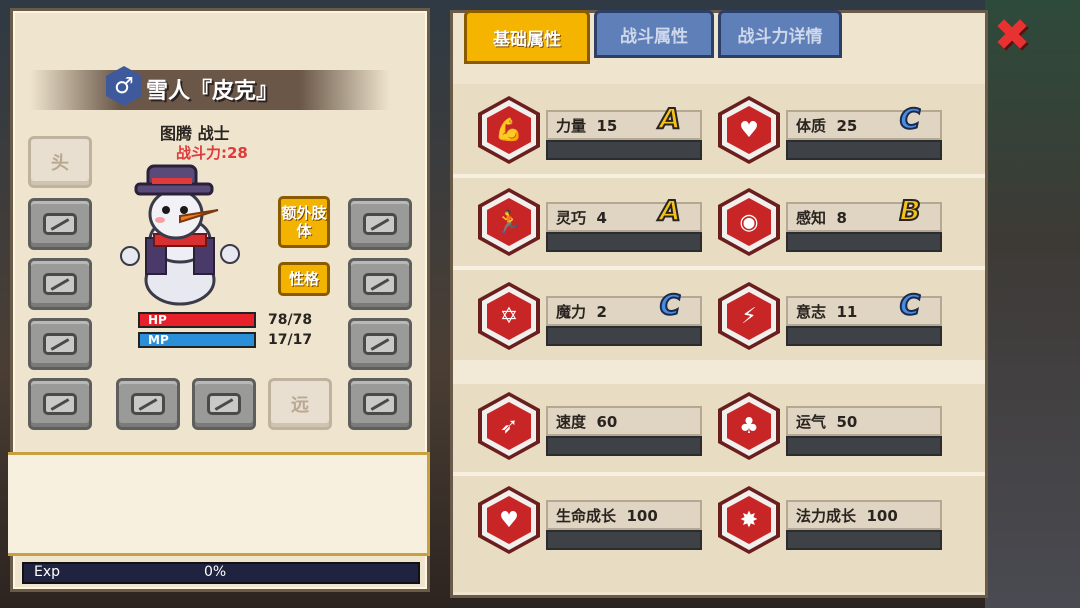 The image size is (1080, 608). I want to click on equip-slot-head: 头, so click(60, 162).